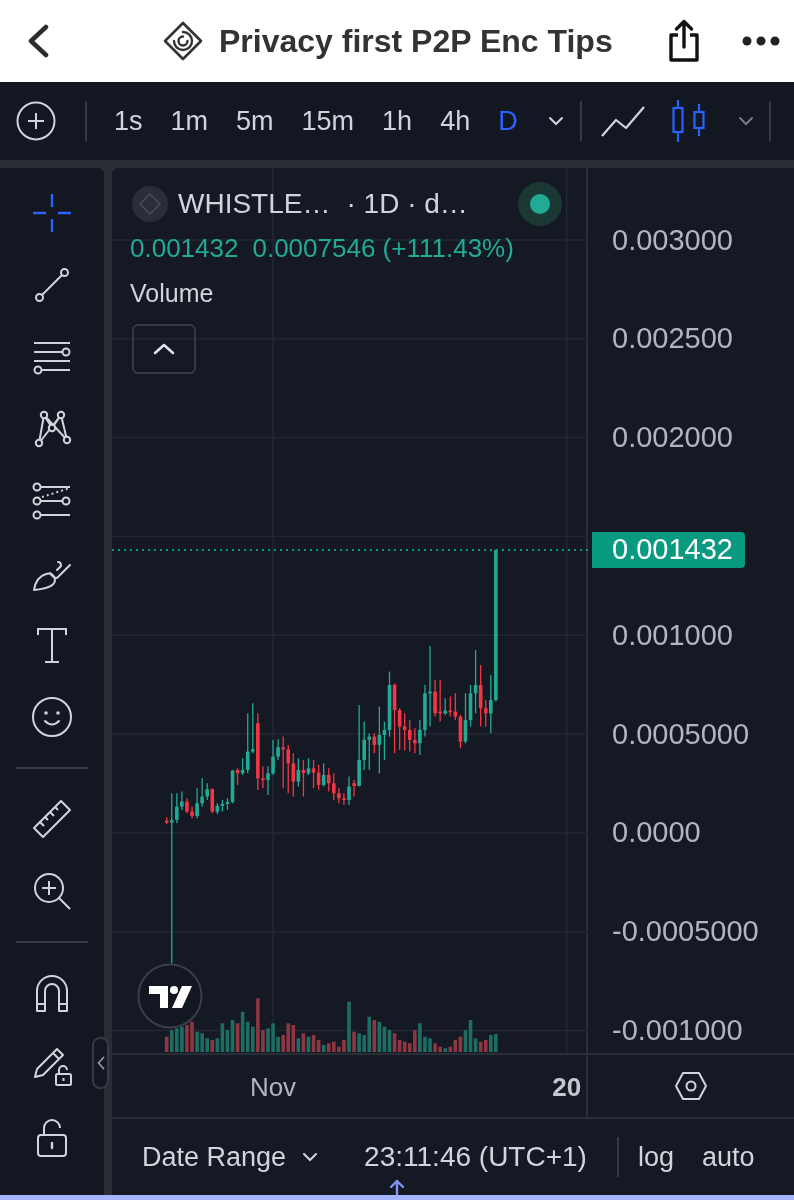  What do you see at coordinates (681, 734) in the screenshot?
I see `price-label: 0.0005000` at bounding box center [681, 734].